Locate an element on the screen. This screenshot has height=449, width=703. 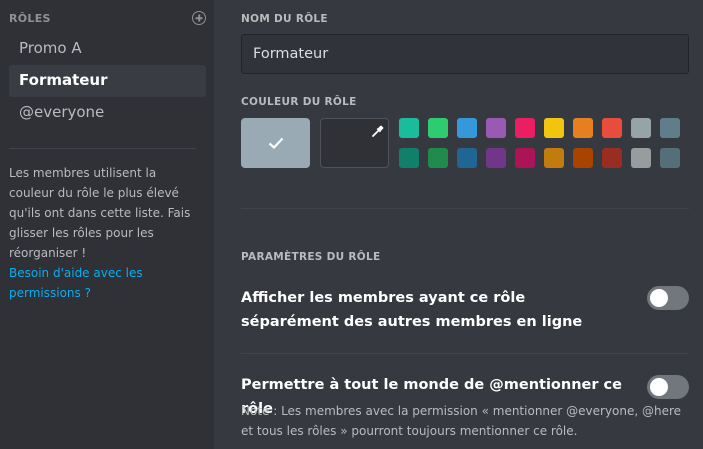
roles-header: RÔLES is located at coordinates (107, 18).